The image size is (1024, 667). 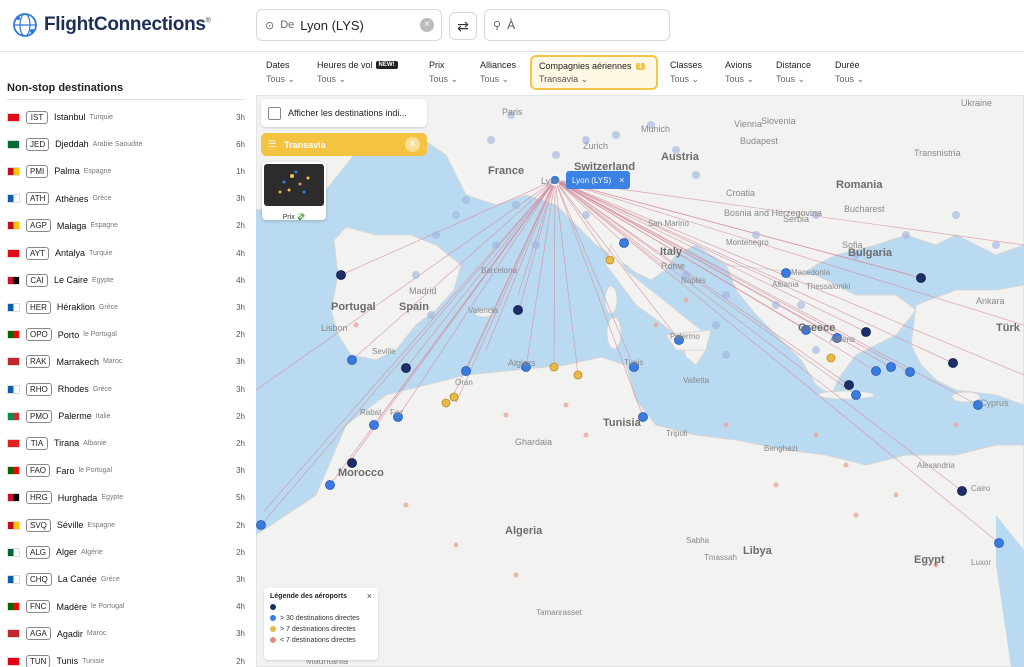 What do you see at coordinates (294, 191) in the screenshot?
I see `price-map-card: Prix 💸` at bounding box center [294, 191].